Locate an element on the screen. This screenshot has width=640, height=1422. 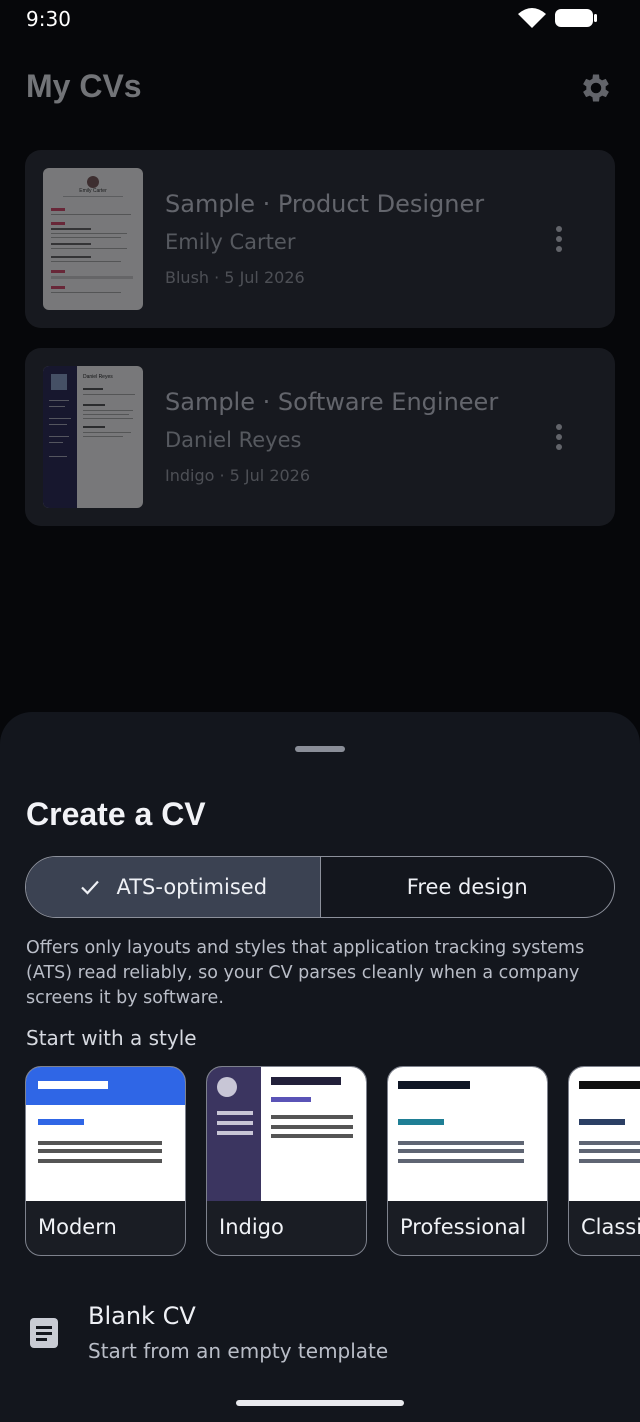
status-time: 9:30 is located at coordinates (48, 19).